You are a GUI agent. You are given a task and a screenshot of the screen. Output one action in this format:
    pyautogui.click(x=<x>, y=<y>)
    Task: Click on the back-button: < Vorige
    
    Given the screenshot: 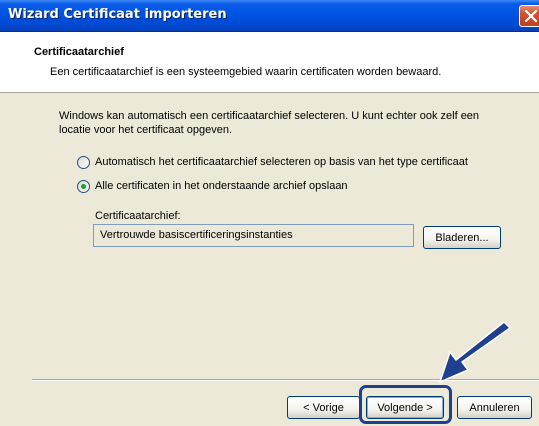 What is the action you would take?
    pyautogui.click(x=323, y=407)
    